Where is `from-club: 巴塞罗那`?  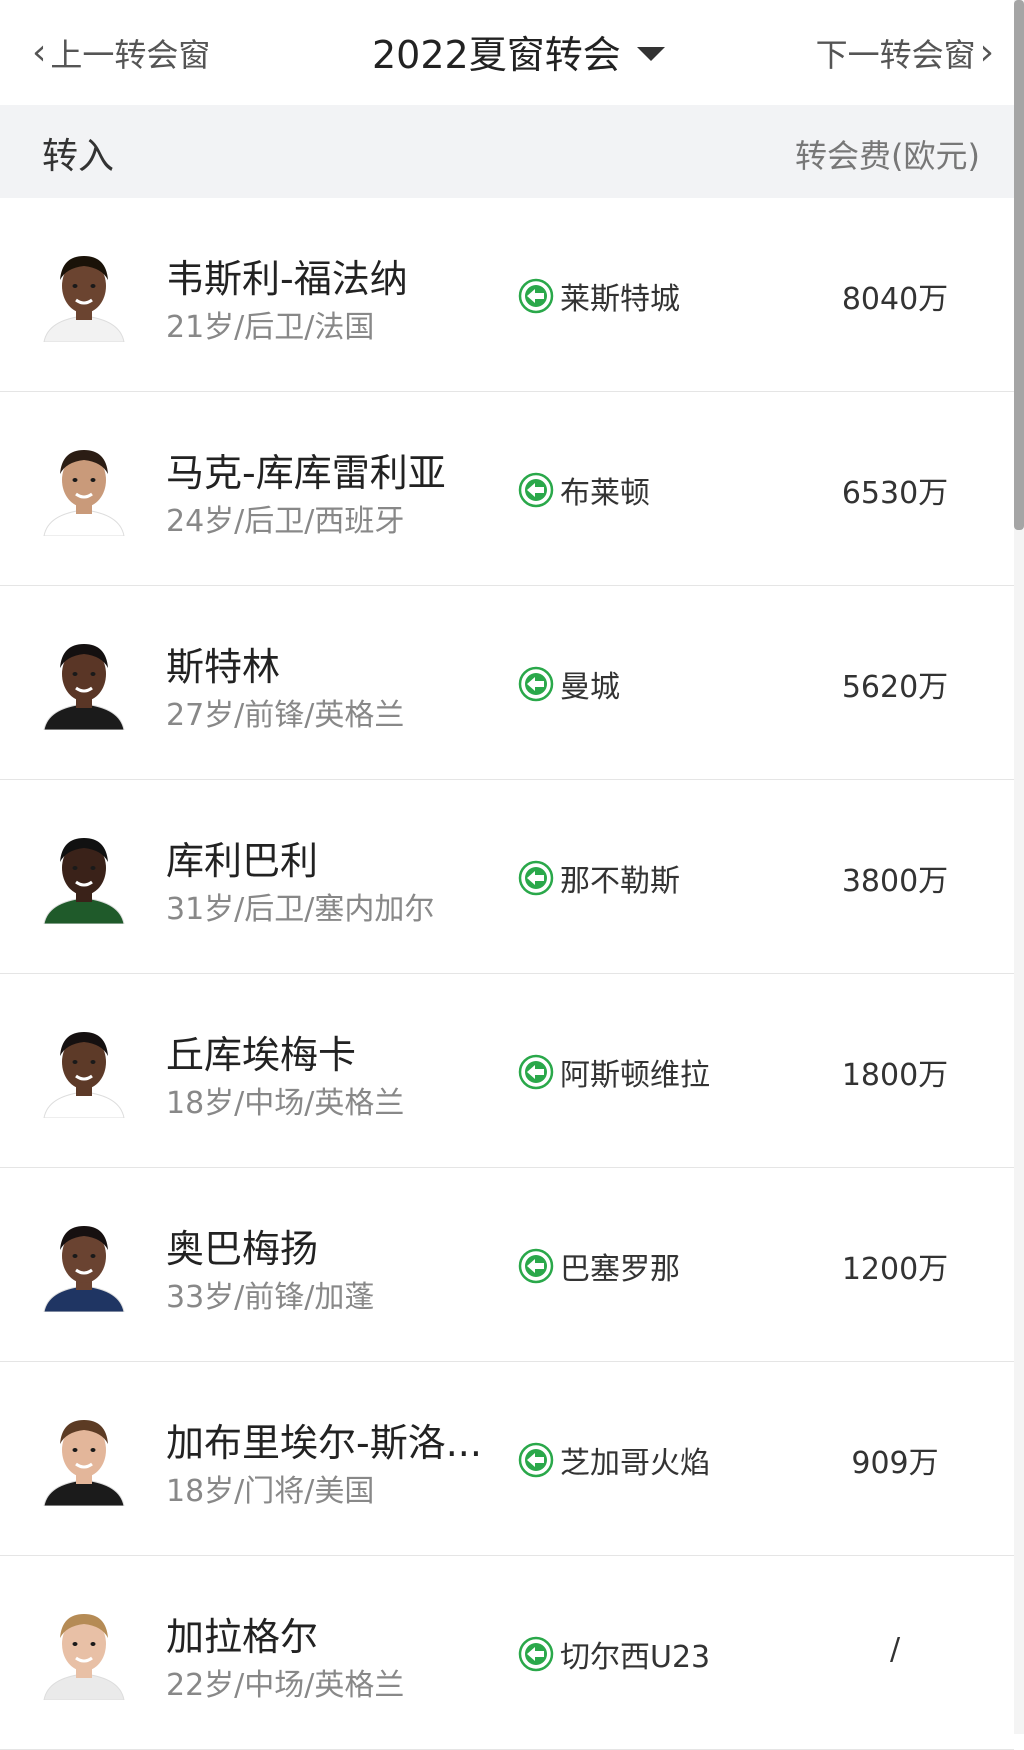 from-club: 巴塞罗那 is located at coordinates (599, 1266).